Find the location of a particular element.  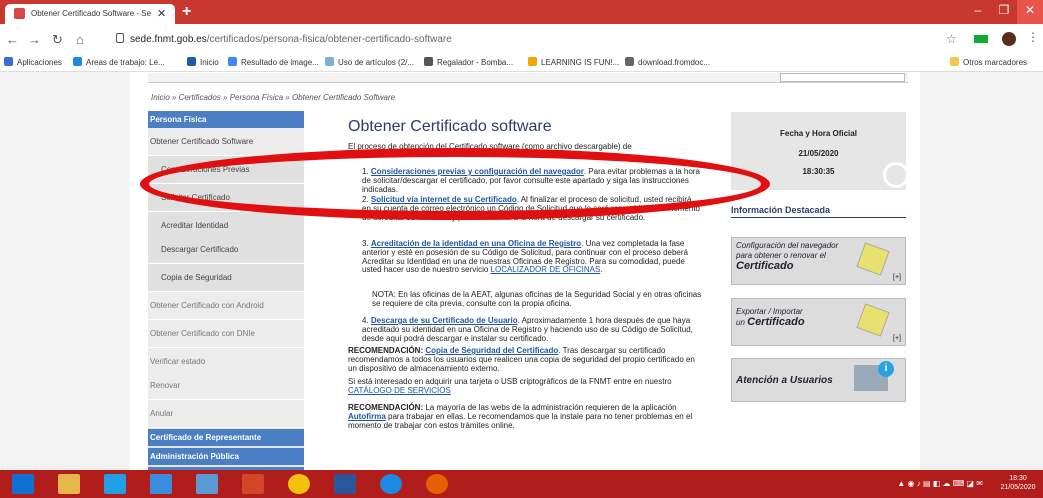

favicon-icon is located at coordinates (19, 13).